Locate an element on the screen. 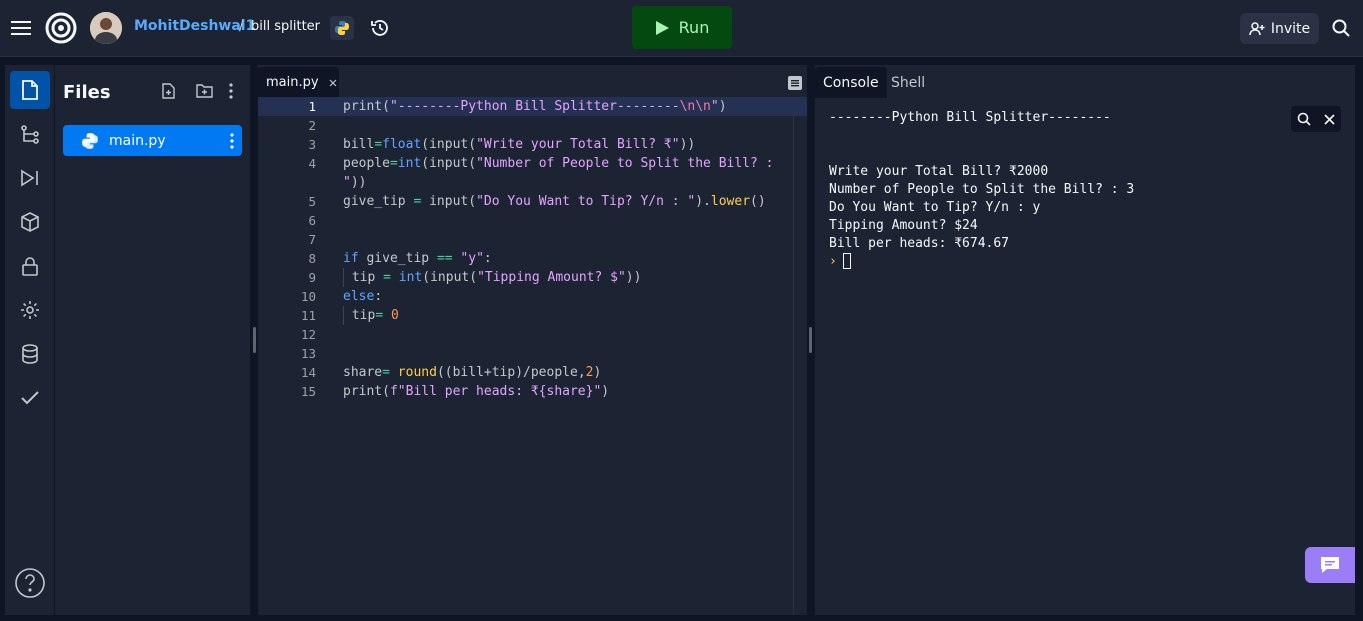 This screenshot has width=1363, height=621. git-icon is located at coordinates (30, 134).